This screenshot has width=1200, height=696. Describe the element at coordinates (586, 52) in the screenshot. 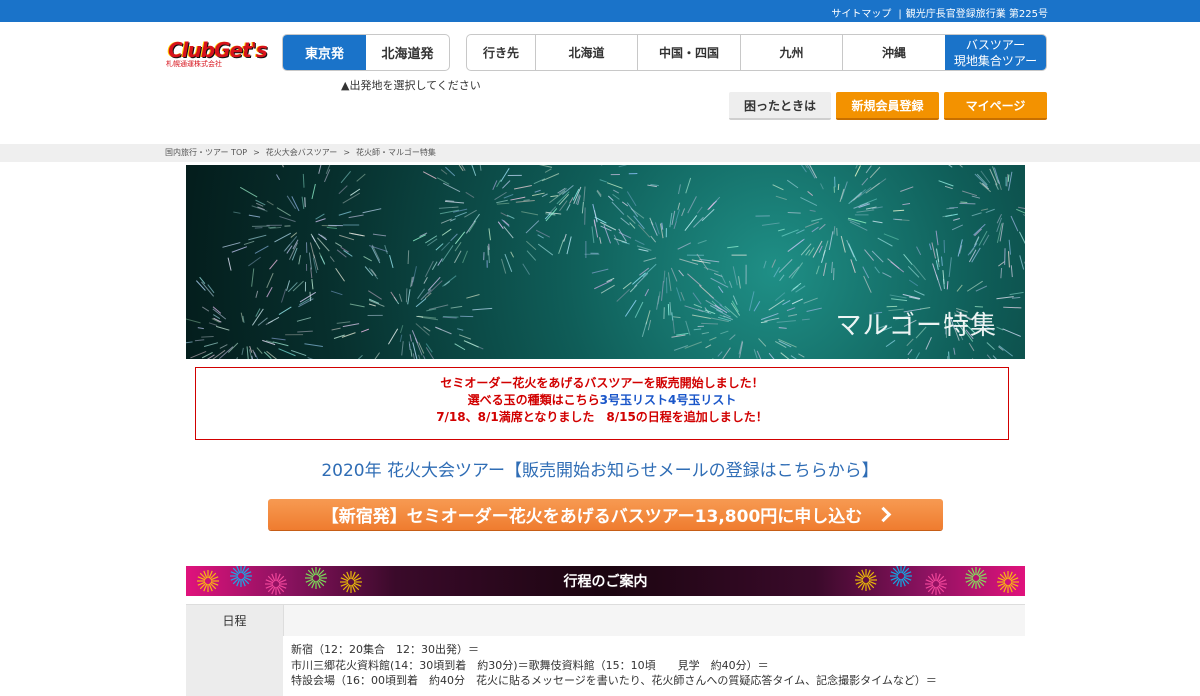

I see `destination-hokkaido: 北海道` at that location.